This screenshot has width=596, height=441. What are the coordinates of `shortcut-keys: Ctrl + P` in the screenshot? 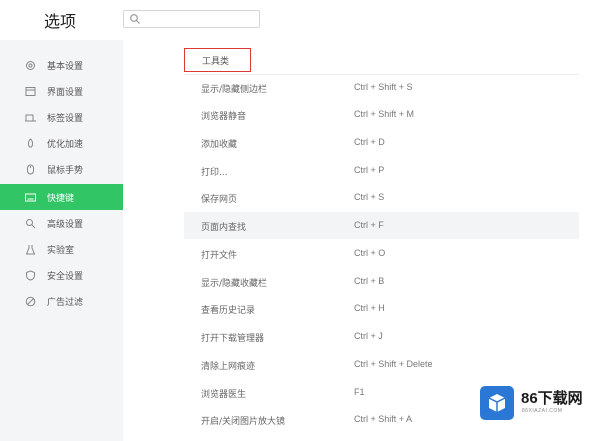 It's located at (369, 170).